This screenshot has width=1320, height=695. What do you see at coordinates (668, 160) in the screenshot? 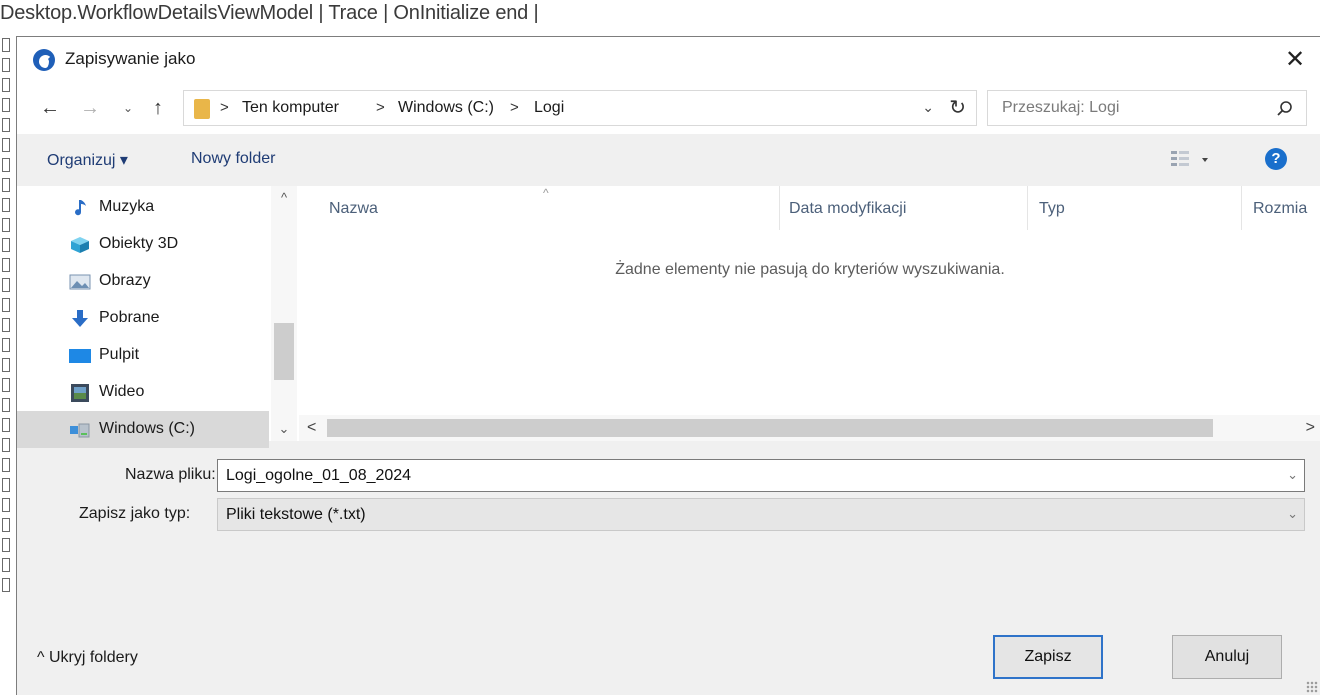
I see `command-toolbar: Organizuj ▾ Nowy folder ?` at bounding box center [668, 160].